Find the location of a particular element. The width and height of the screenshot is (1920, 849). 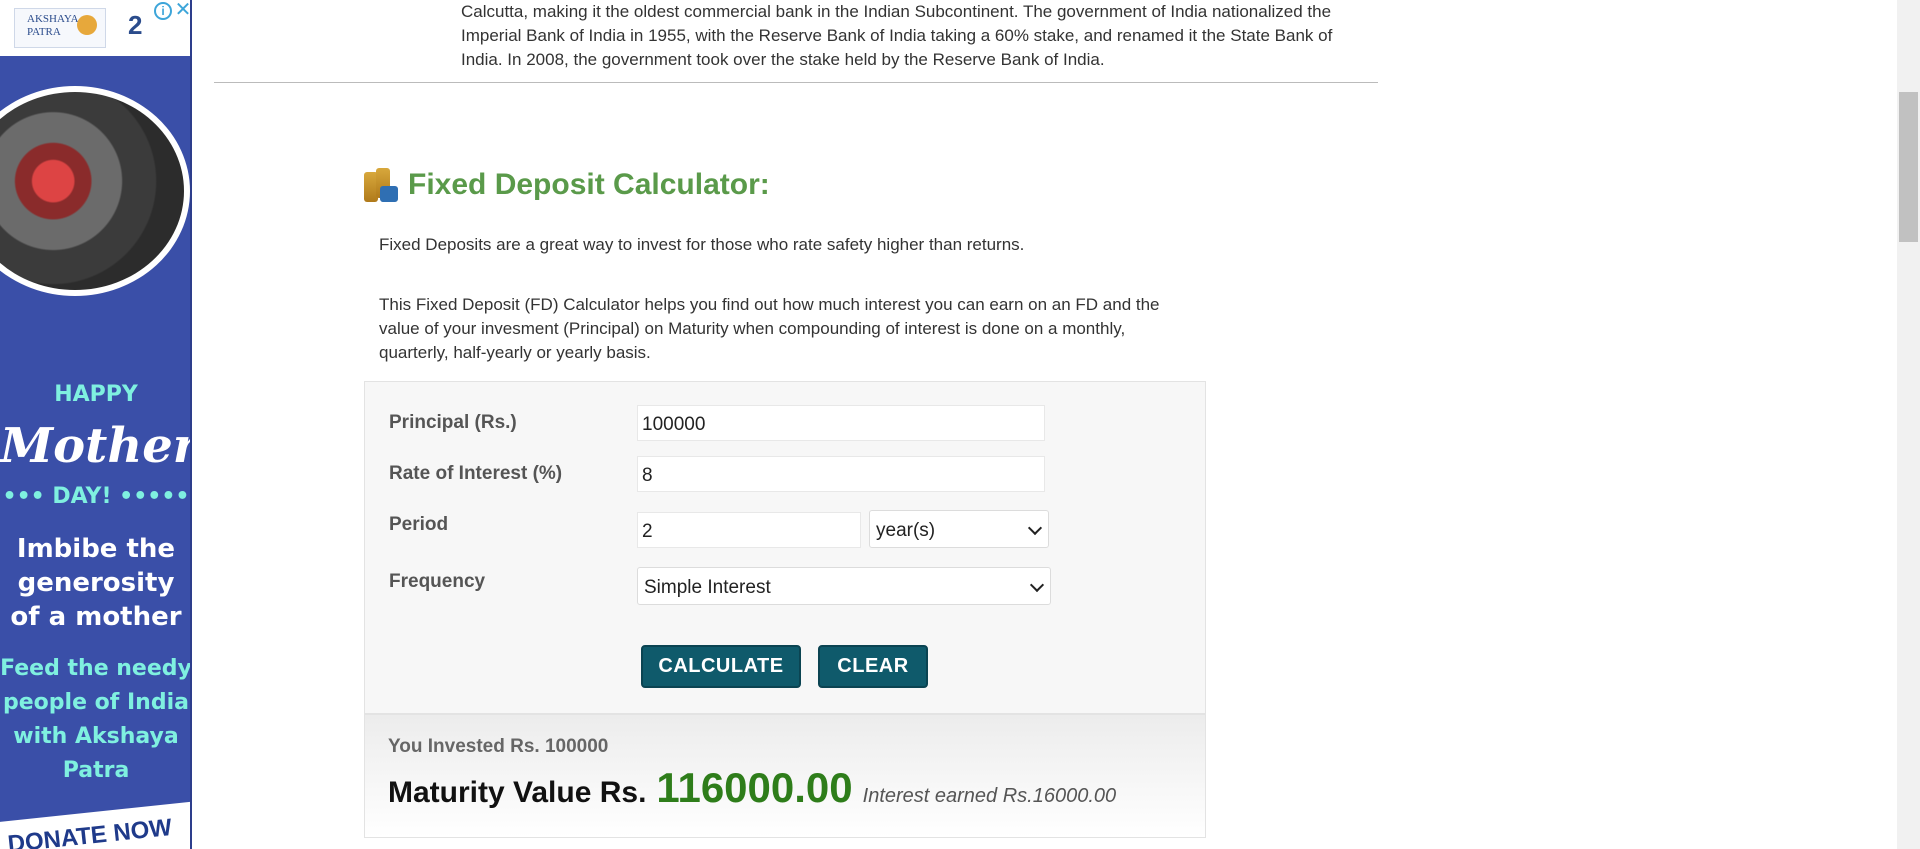

frequency-select: Simple Interest is located at coordinates (844, 586).